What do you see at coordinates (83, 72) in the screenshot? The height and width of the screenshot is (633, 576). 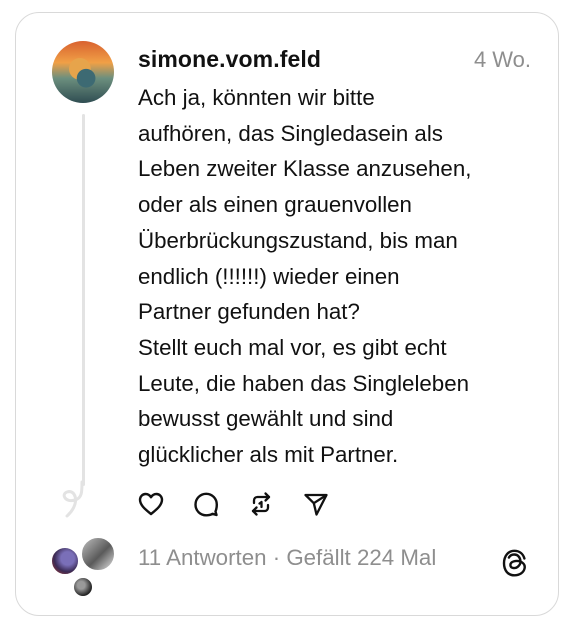 I see `avatar` at bounding box center [83, 72].